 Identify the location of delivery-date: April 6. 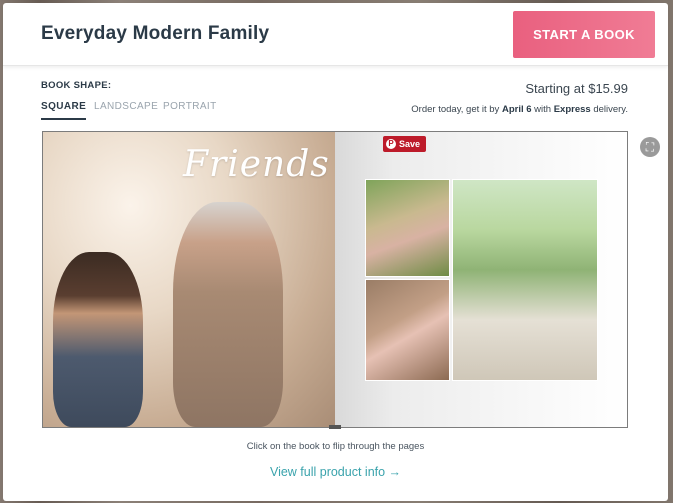
(516, 109).